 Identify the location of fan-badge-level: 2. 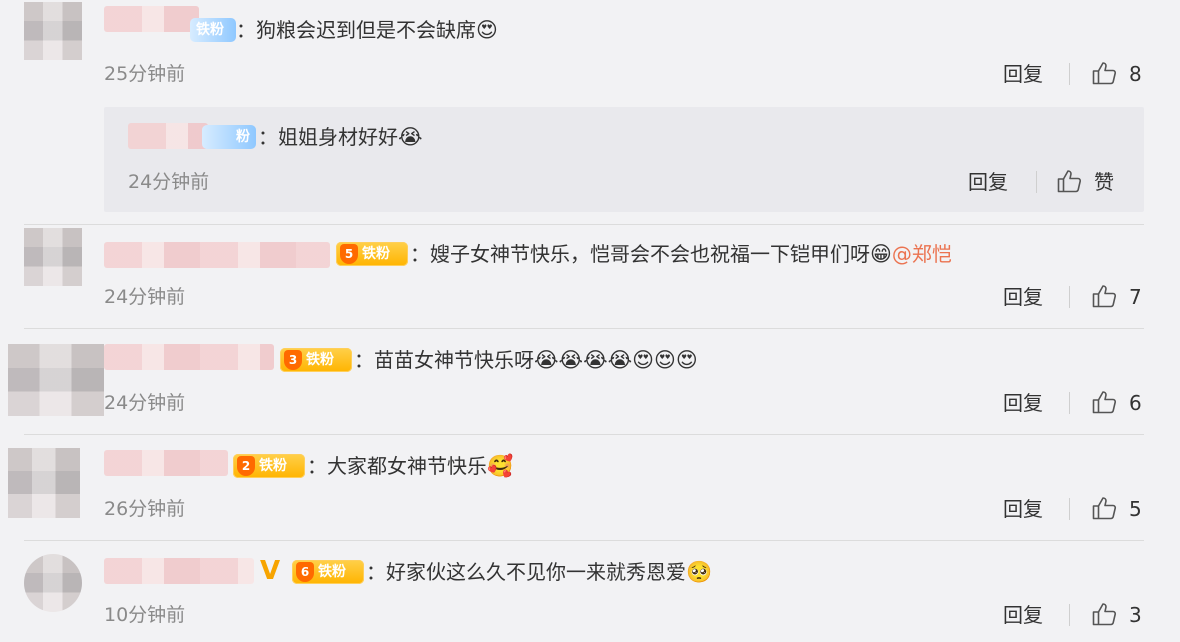
(246, 466).